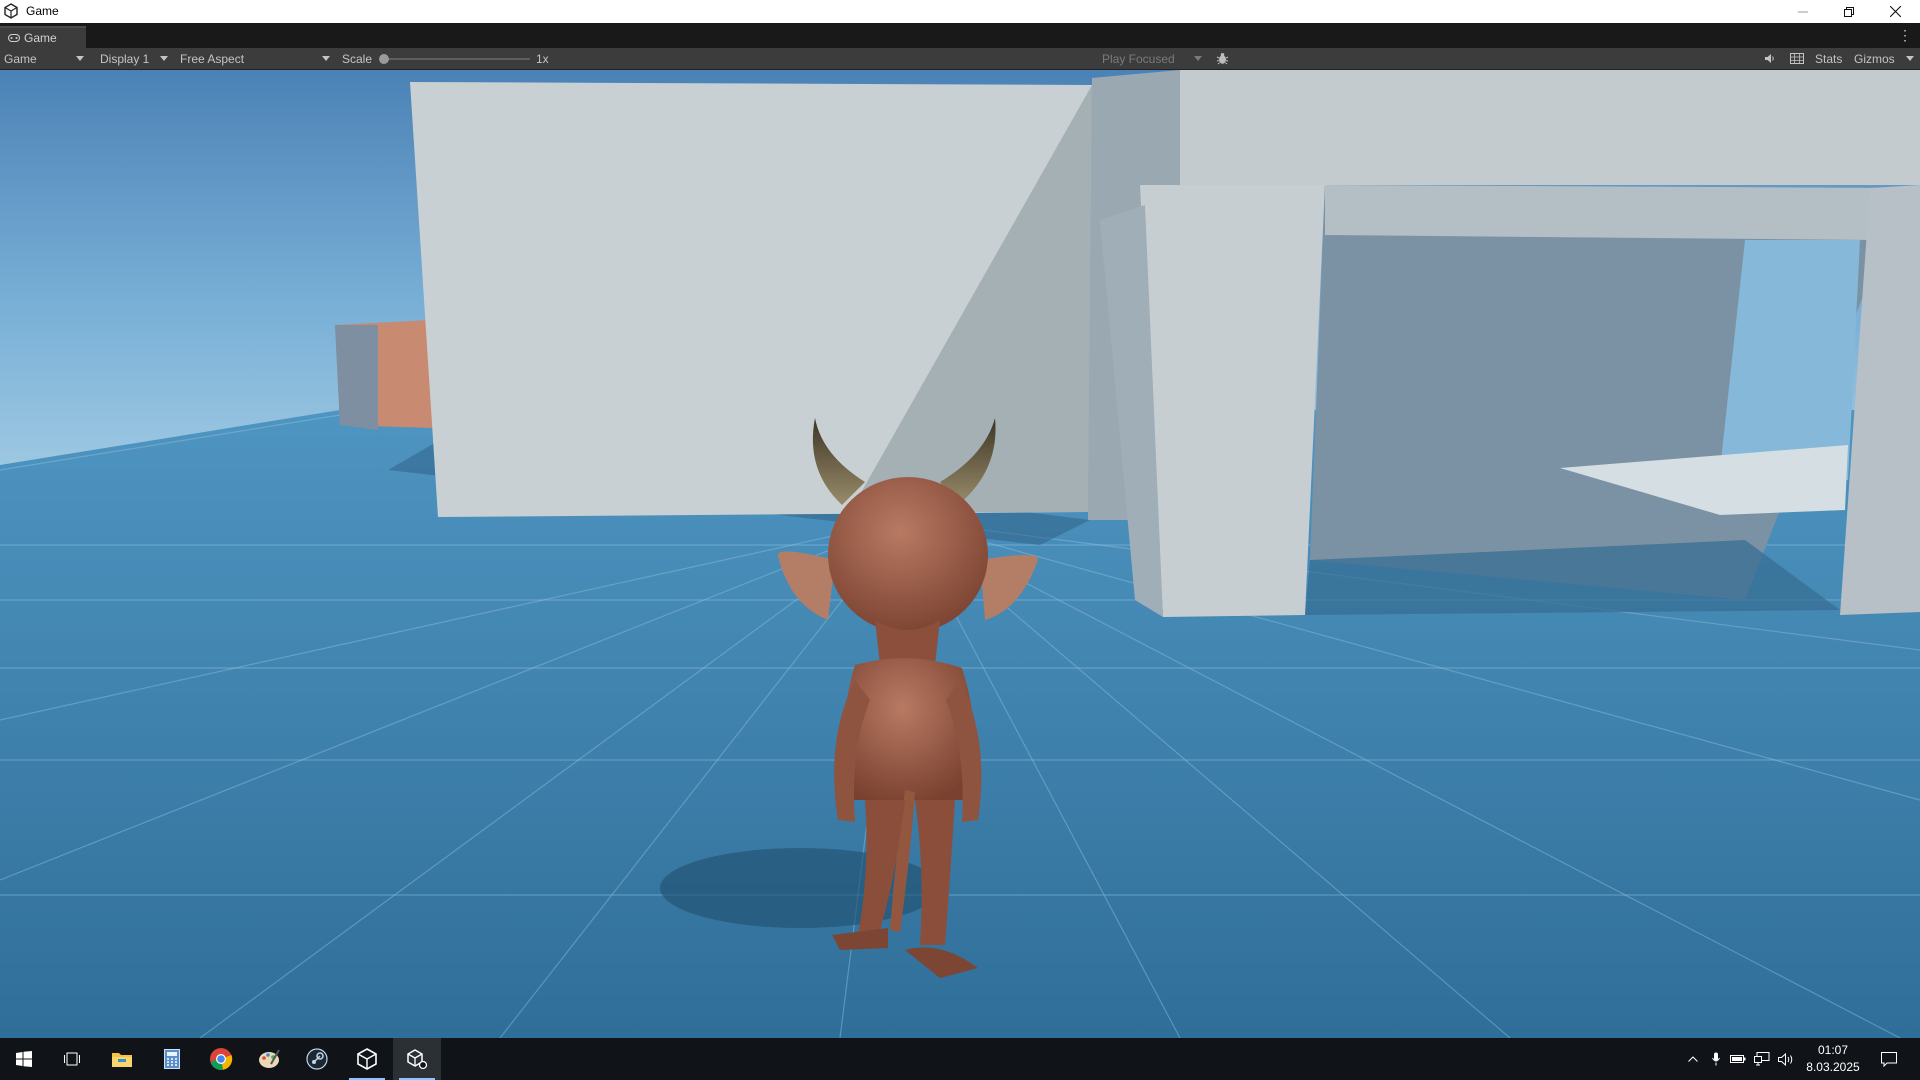 This screenshot has width=1920, height=1080. I want to click on mute-audio-toggle, so click(1770, 58).